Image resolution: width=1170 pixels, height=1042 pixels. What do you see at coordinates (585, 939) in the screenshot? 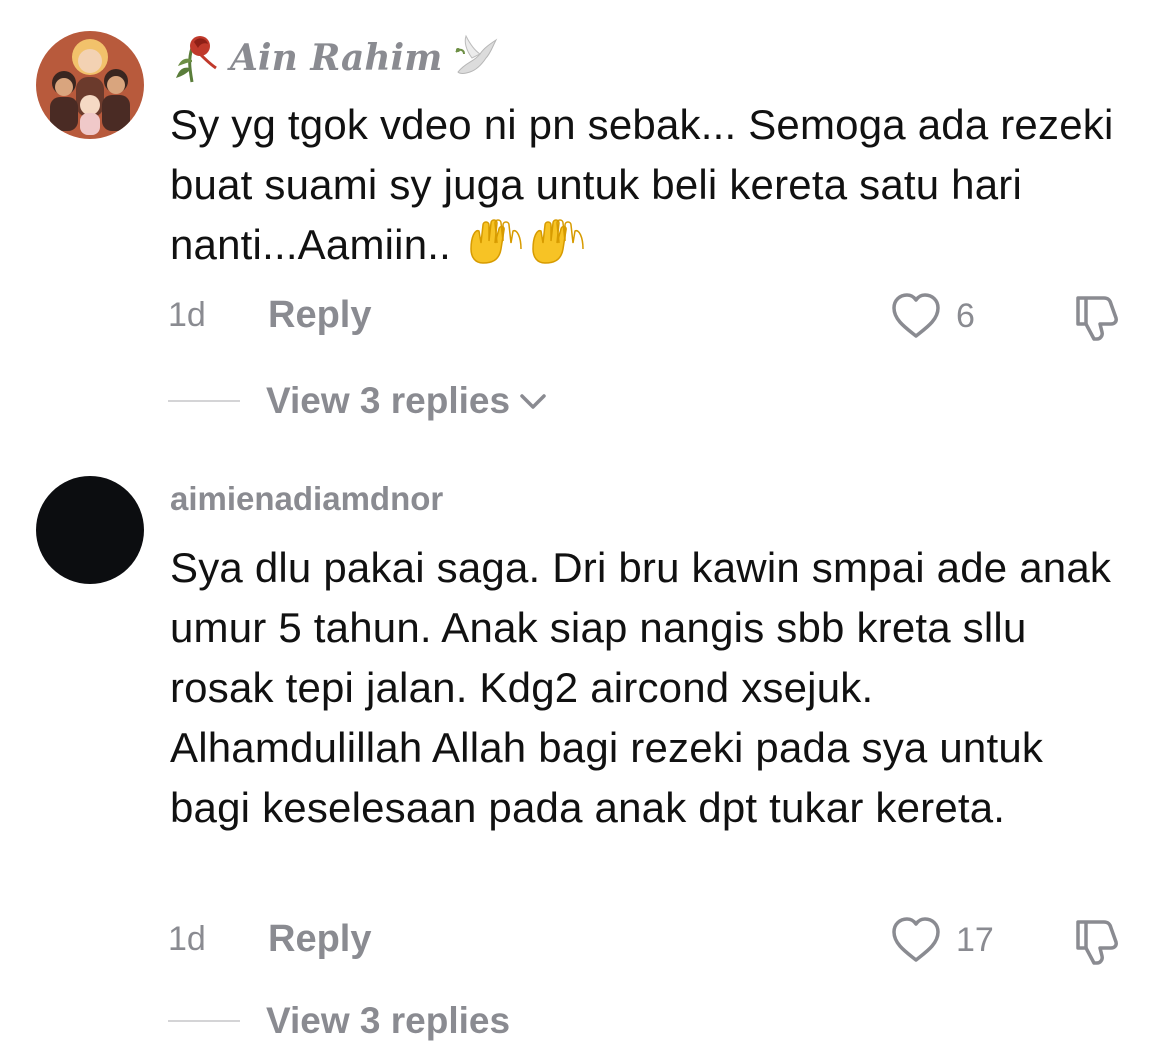
I see `comment-meta: 1d Reply 17` at bounding box center [585, 939].